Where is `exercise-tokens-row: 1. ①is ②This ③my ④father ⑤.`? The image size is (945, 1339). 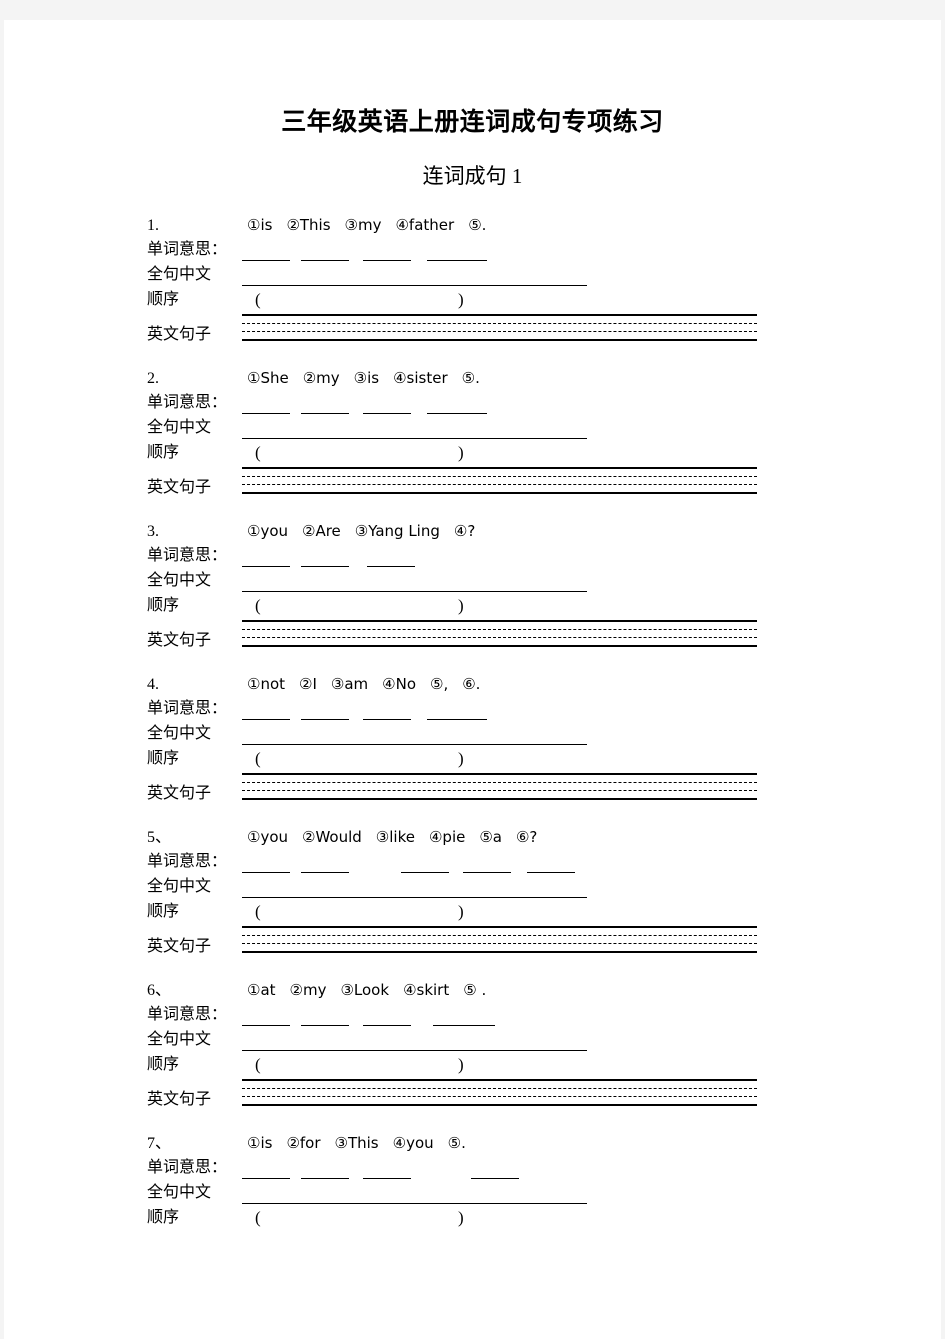
exercise-tokens-row: 1. ①is ②This ③my ④father ⑤. is located at coordinates (544, 225).